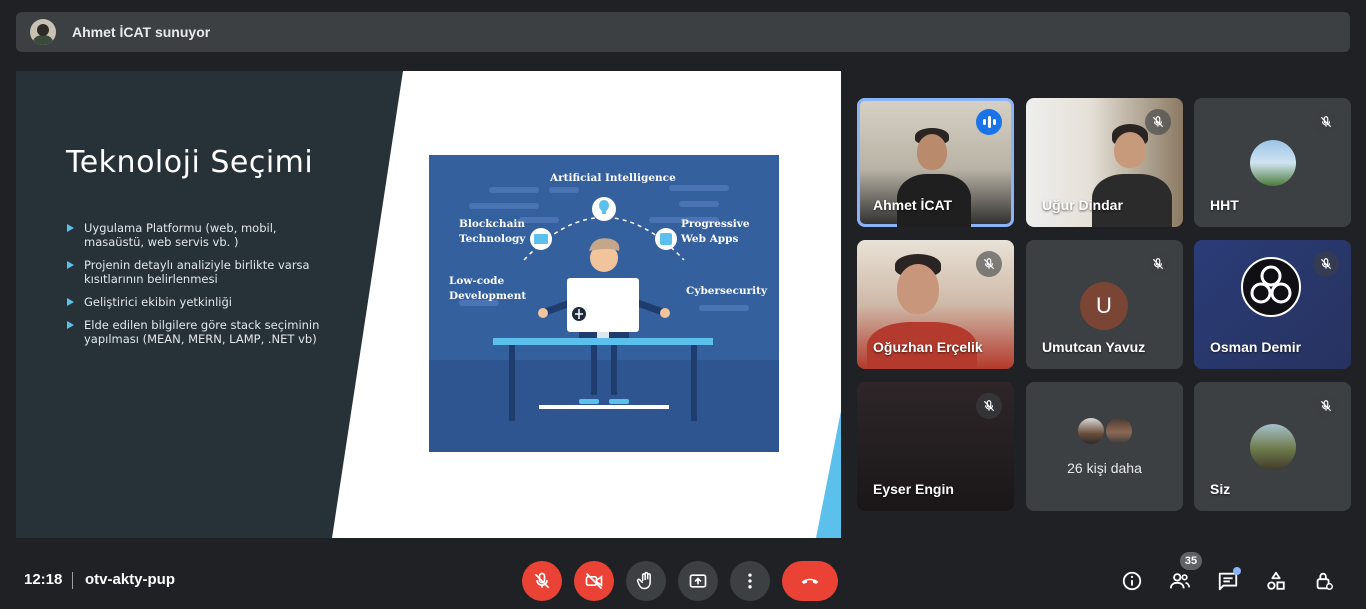 The image size is (1366, 609). I want to click on raise-hand-button, so click(646, 581).